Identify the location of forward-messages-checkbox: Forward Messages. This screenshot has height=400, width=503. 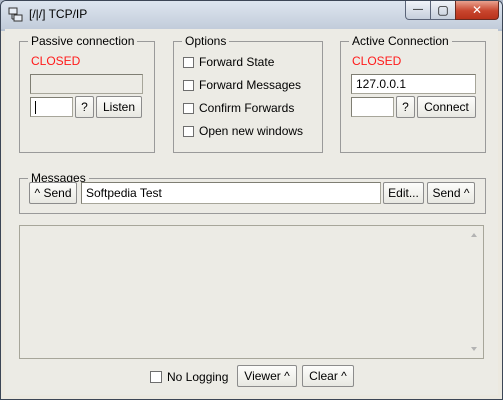
(242, 85).